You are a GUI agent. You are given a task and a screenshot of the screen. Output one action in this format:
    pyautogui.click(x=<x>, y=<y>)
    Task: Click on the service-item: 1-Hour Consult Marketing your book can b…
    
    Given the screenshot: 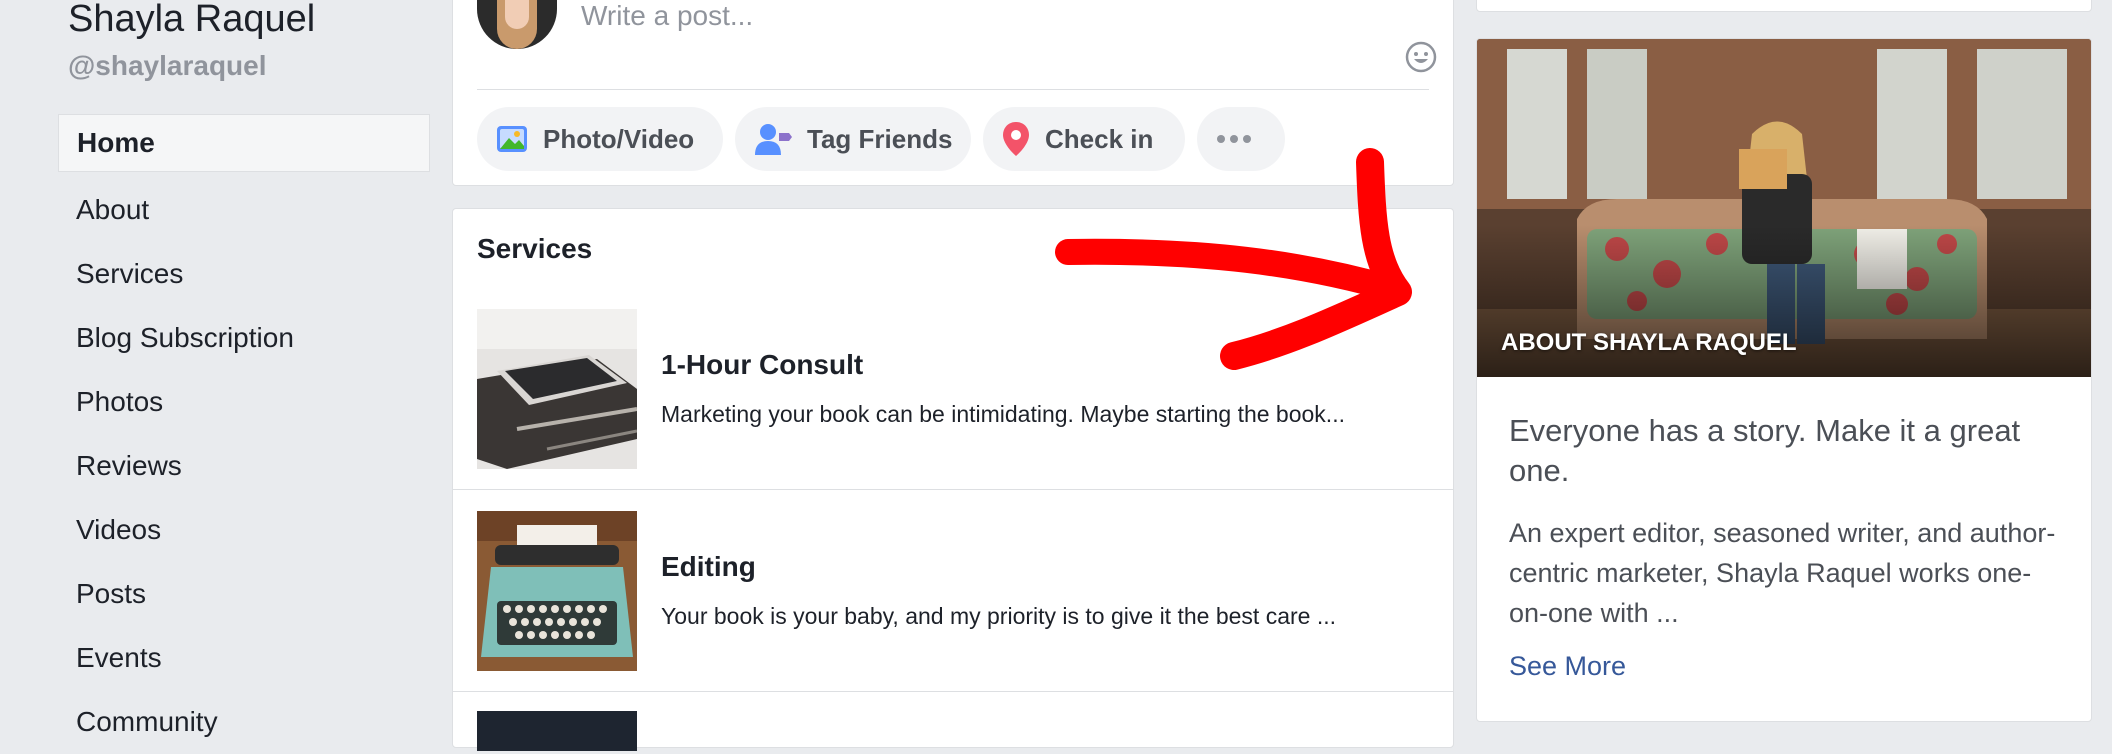 What is the action you would take?
    pyautogui.click(x=953, y=409)
    